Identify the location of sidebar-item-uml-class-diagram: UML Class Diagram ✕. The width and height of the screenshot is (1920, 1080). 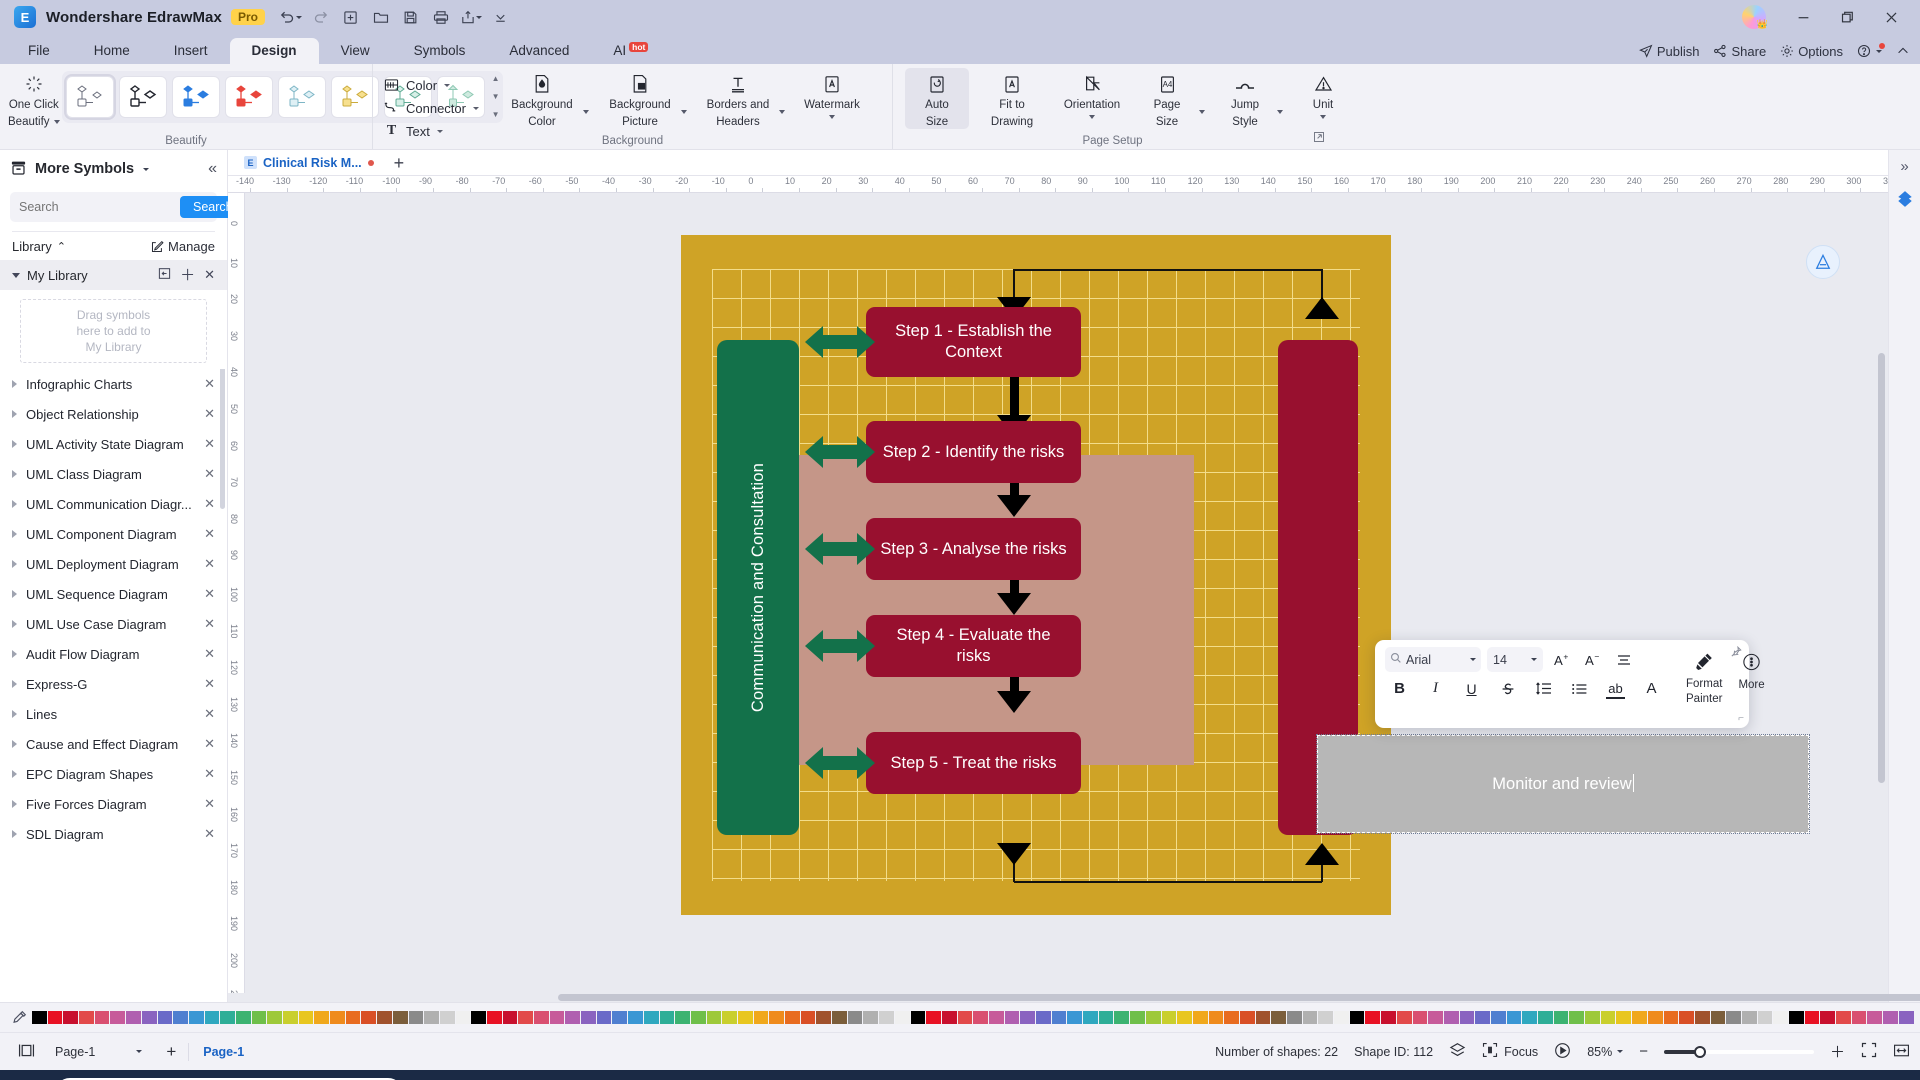
(113, 474).